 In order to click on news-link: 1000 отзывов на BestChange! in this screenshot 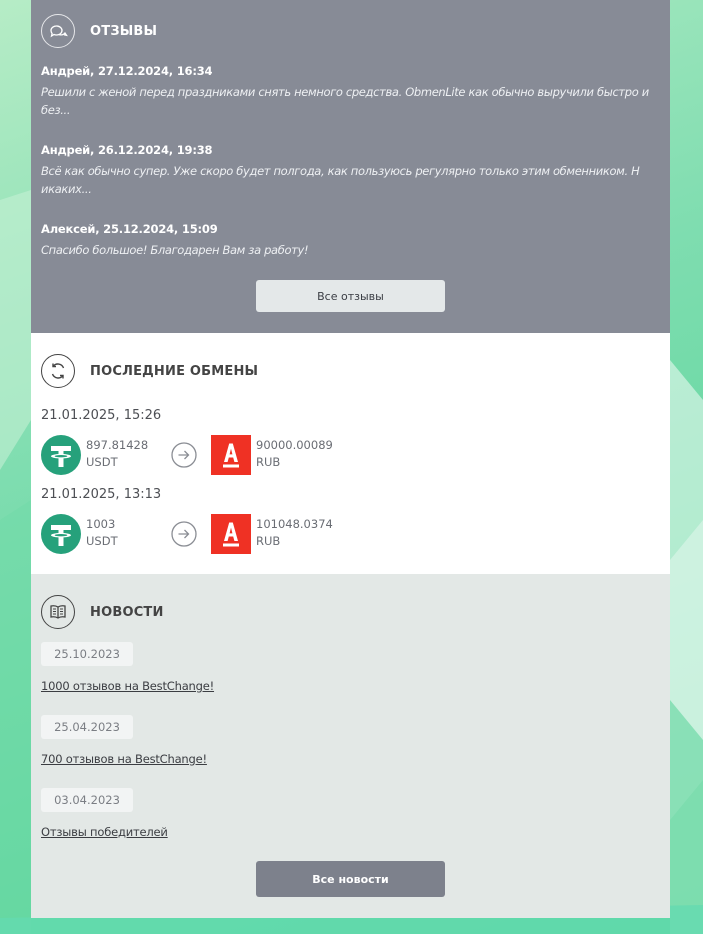, I will do `click(127, 686)`.